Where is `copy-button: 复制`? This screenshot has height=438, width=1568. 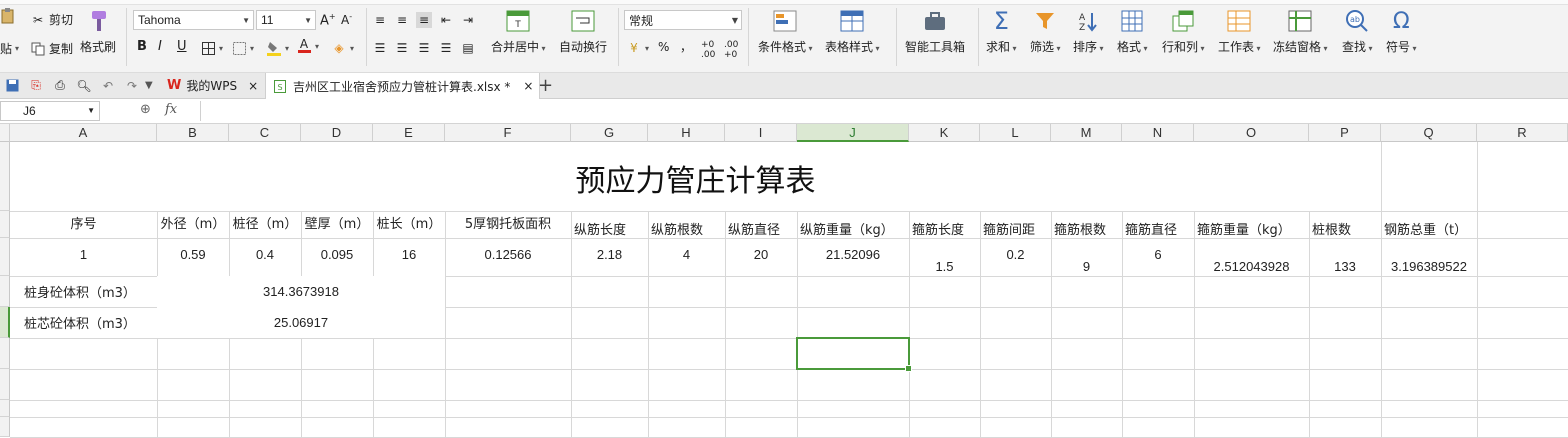 copy-button: 复制 is located at coordinates (51, 48).